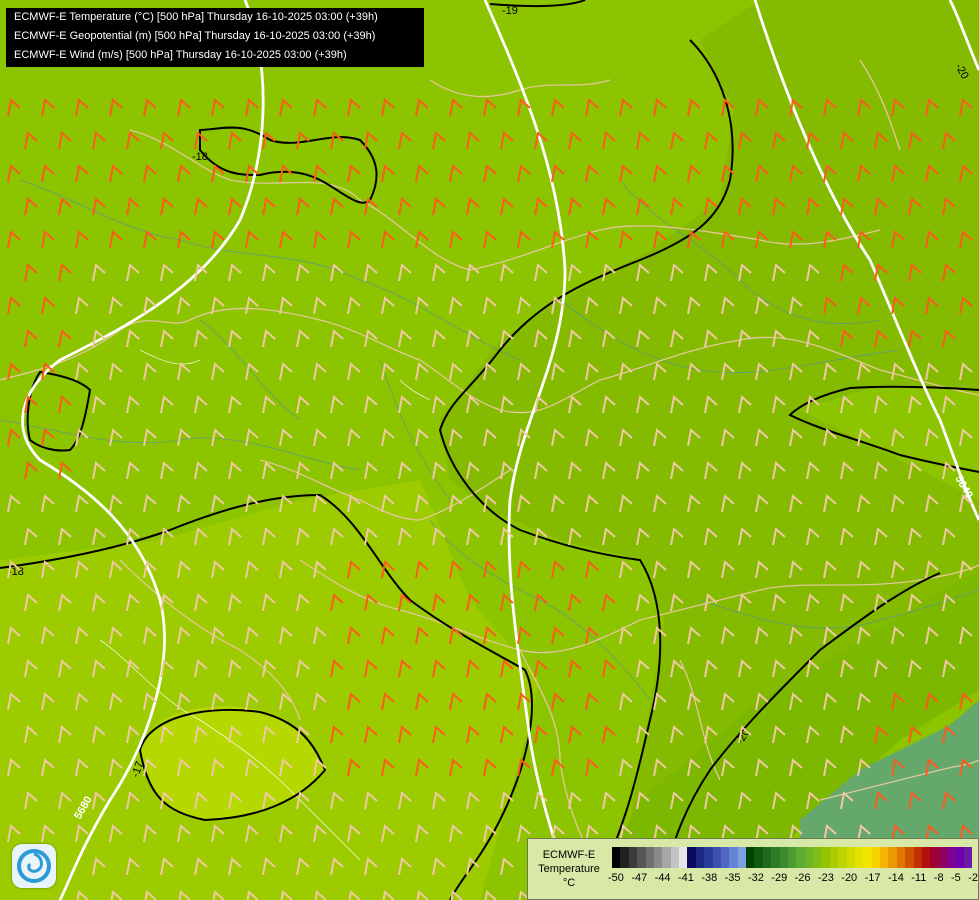 This screenshot has height=900, width=979. What do you see at coordinates (662, 878) in the screenshot?
I see `legend-tick-label: -44` at bounding box center [662, 878].